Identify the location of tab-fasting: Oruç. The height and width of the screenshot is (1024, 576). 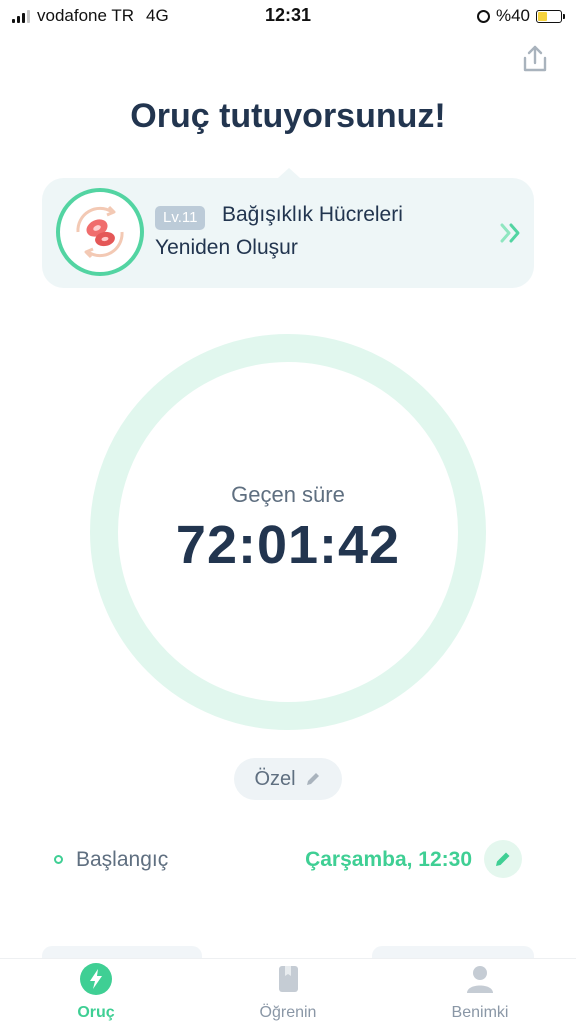
(96, 991).